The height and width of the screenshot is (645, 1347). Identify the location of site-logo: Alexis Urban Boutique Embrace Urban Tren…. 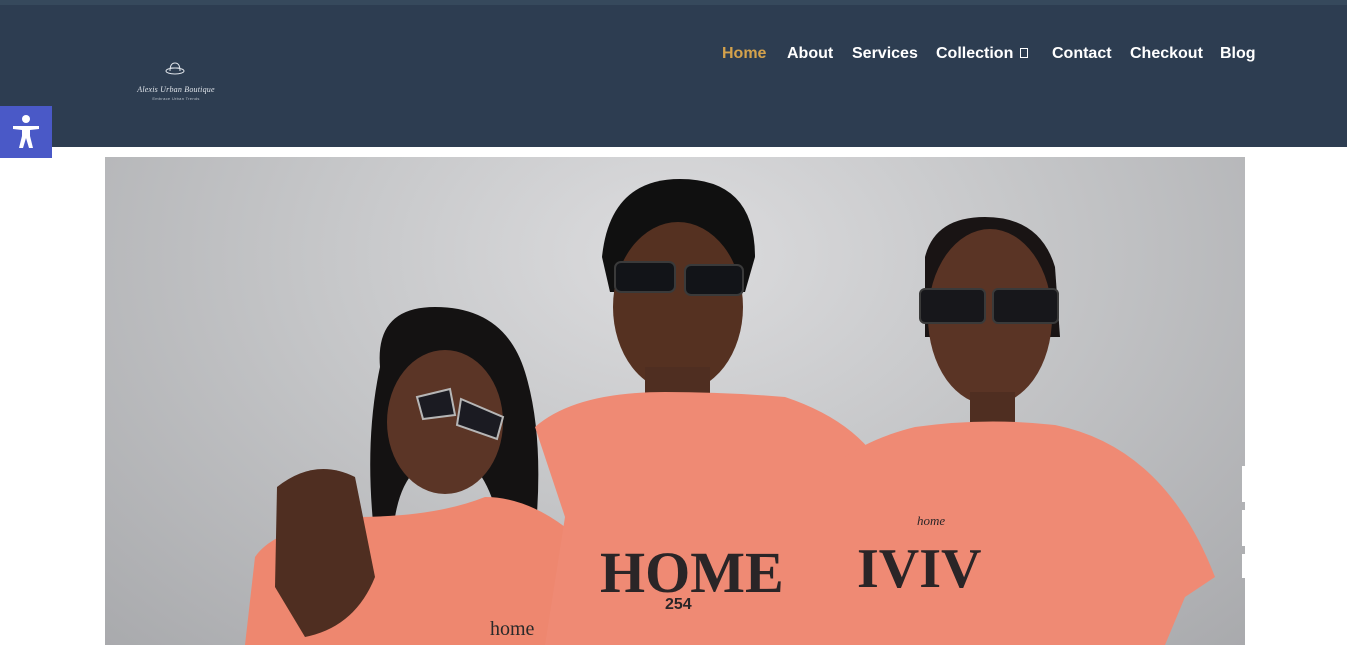
(176, 83).